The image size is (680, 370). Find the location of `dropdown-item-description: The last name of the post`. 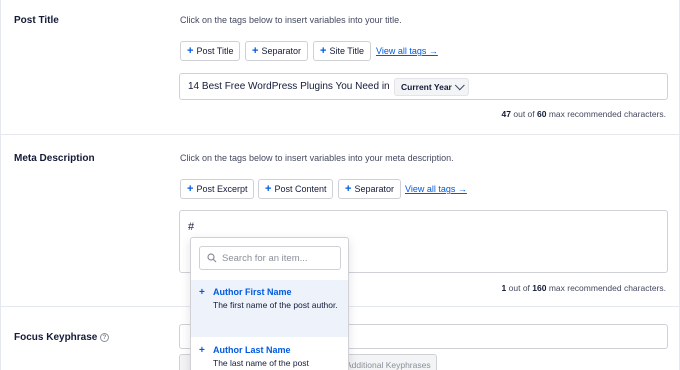

dropdown-item-description: The last name of the post is located at coordinates (261, 363).